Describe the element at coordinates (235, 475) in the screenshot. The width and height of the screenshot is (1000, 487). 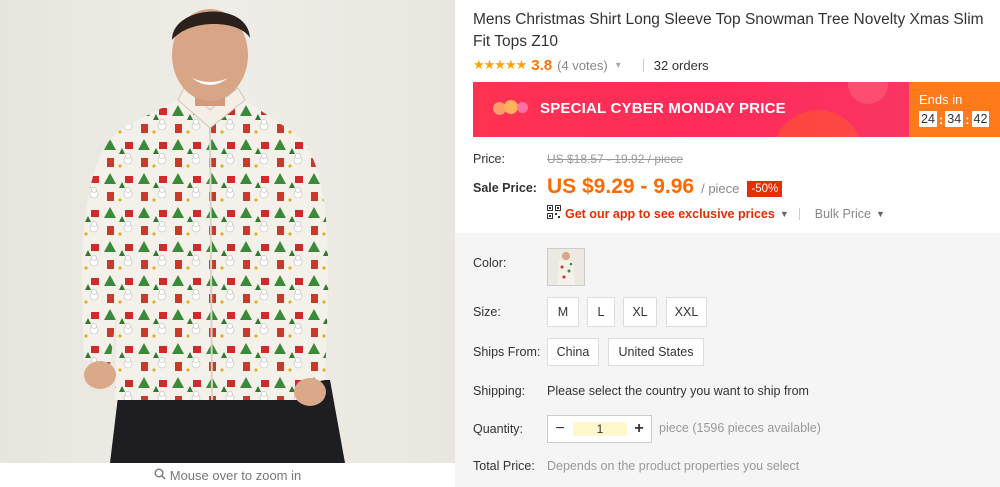
I see `zoom-hint-text: Mouse over to zoom in` at that location.